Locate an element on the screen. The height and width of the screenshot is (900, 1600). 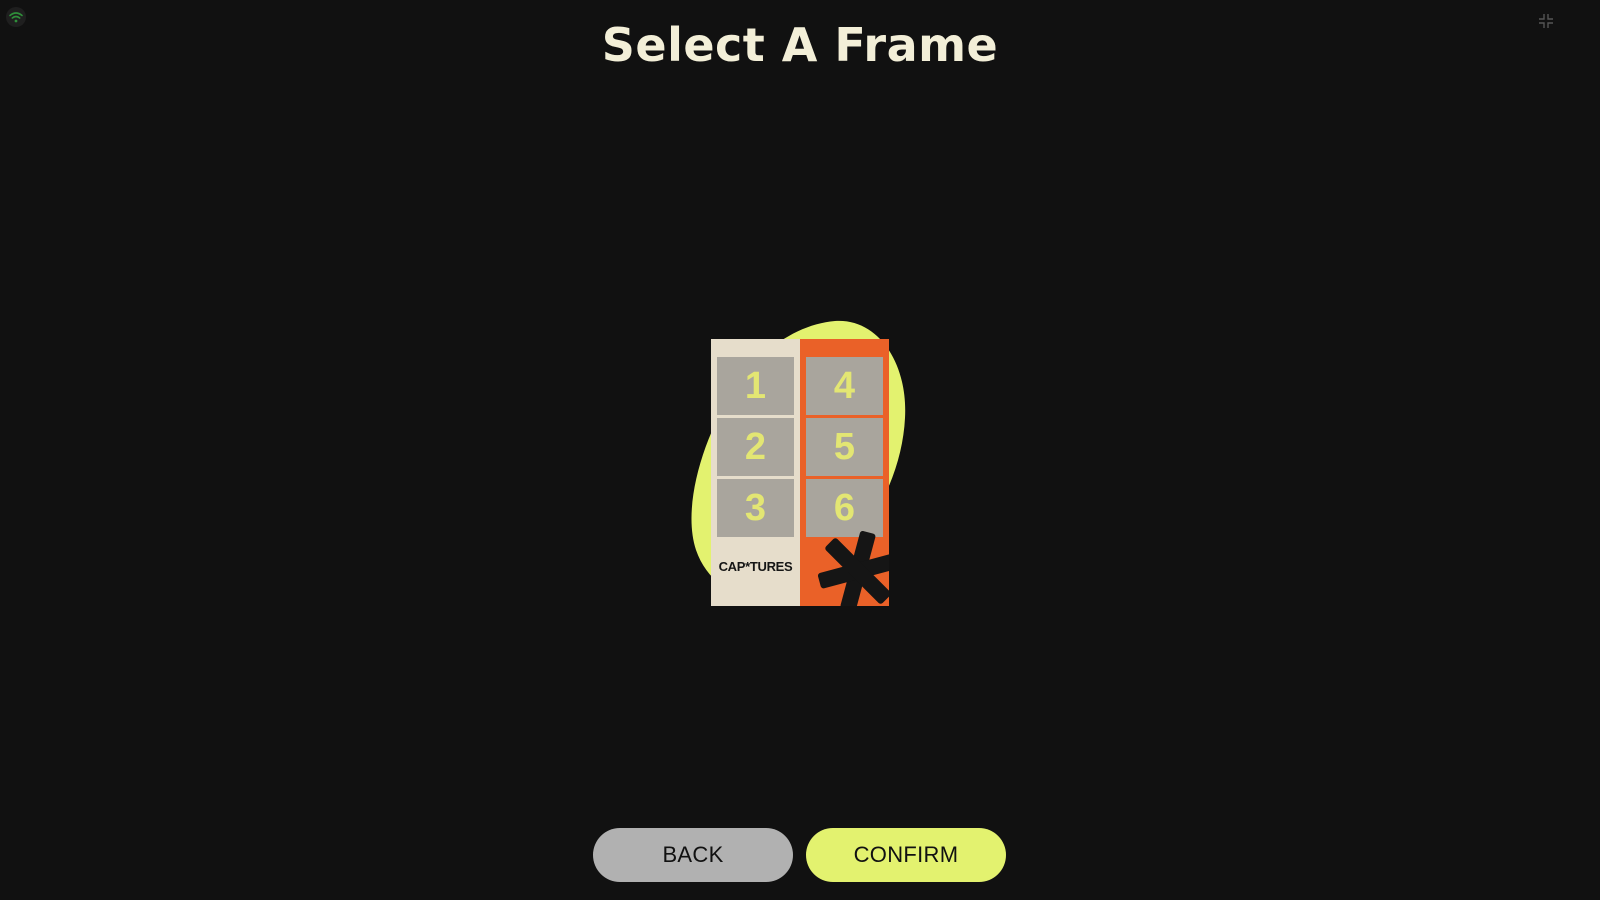
photo-slot-2: 2 is located at coordinates (755, 447).